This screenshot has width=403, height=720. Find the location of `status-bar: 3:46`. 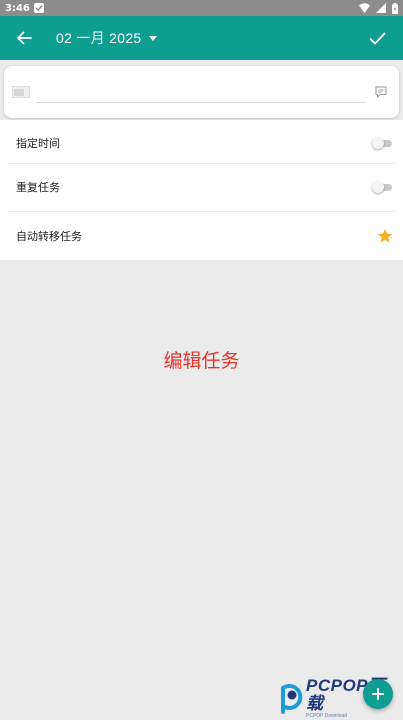

status-bar: 3:46 is located at coordinates (201, 8).